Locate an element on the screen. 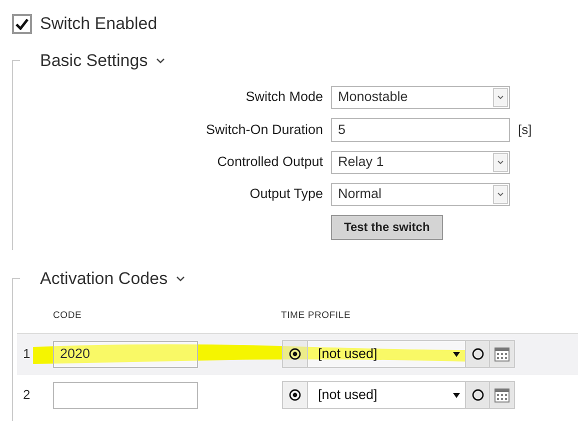 The width and height of the screenshot is (578, 421). duration-field: 5 is located at coordinates (420, 130).